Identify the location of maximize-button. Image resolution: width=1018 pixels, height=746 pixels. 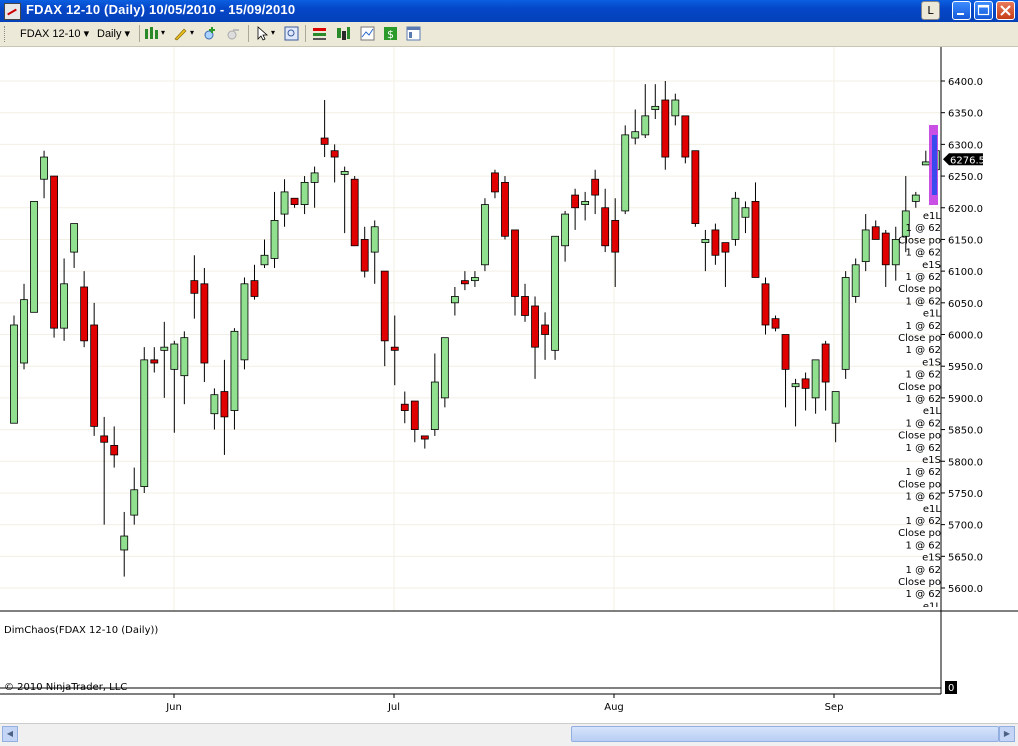
(983, 10).